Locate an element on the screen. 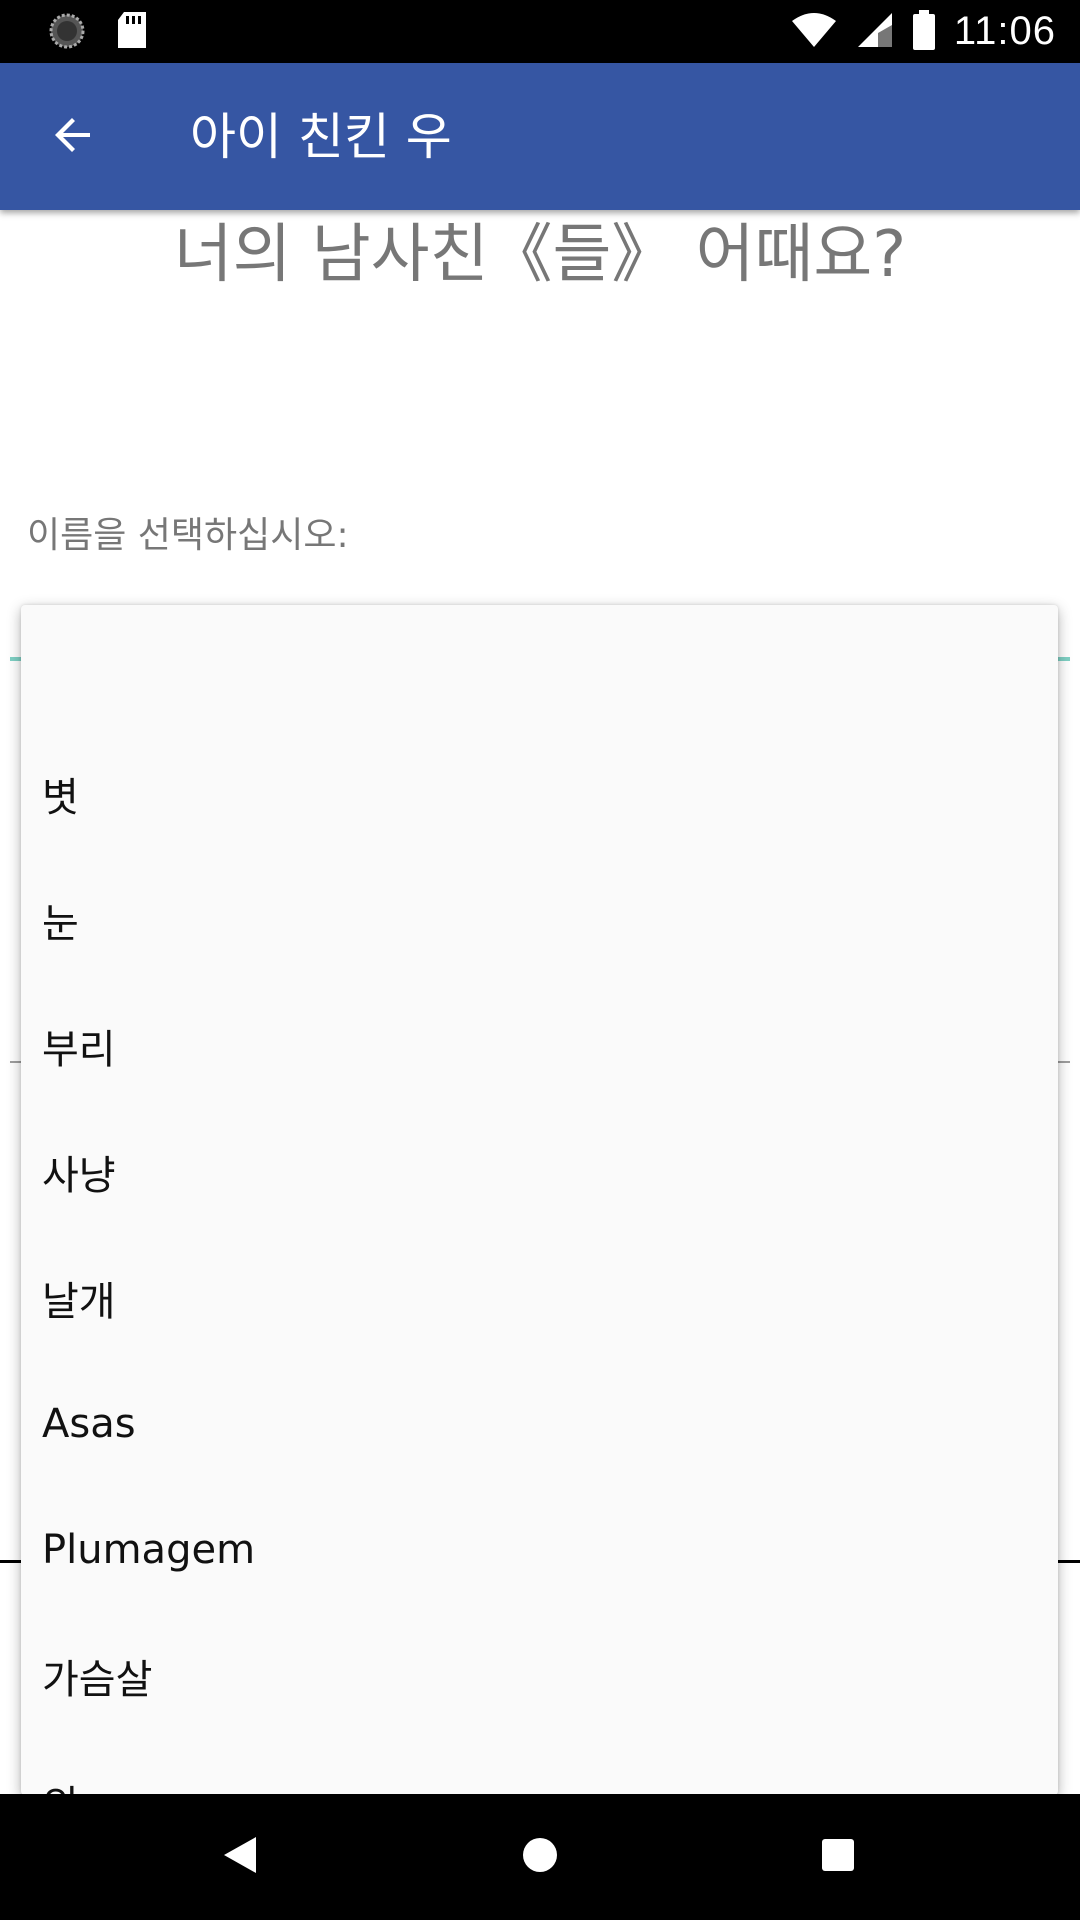 Image resolution: width=1080 pixels, height=1920 pixels. arrow-back-icon is located at coordinates (74, 137).